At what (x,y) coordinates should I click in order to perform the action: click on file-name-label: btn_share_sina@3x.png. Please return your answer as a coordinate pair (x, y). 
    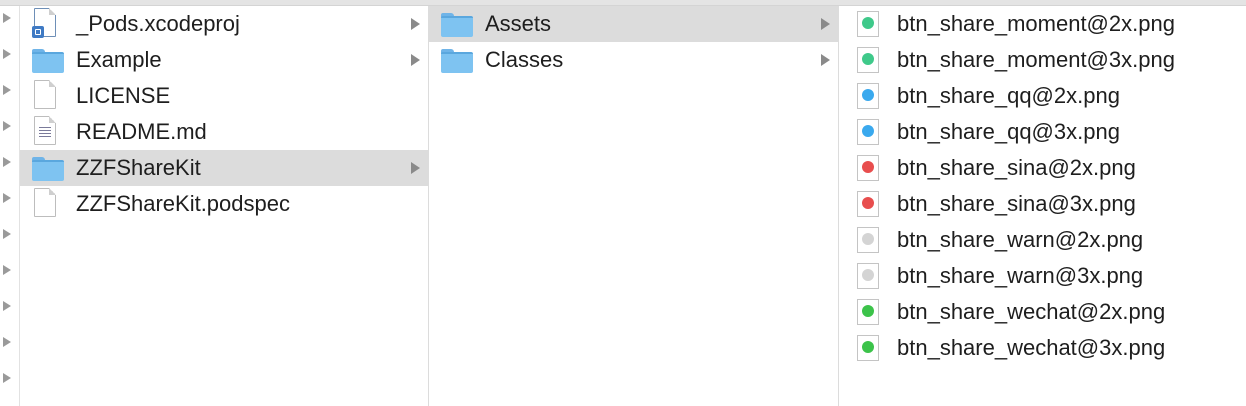
    Looking at the image, I should click on (1016, 203).